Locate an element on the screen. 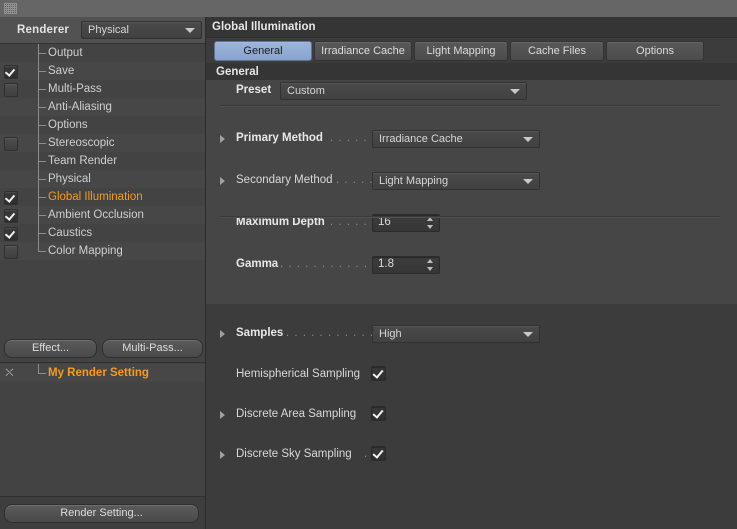 Image resolution: width=737 pixels, height=529 pixels. renderer-row: Renderer Physical is located at coordinates (102, 30).